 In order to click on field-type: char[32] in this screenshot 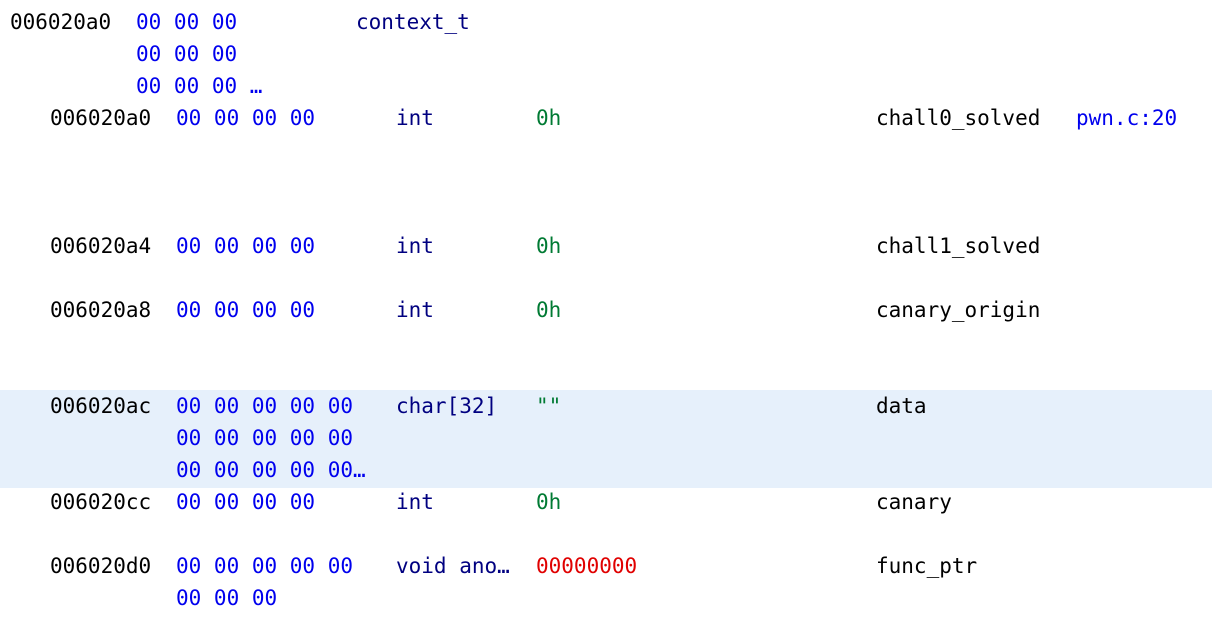, I will do `click(447, 406)`.